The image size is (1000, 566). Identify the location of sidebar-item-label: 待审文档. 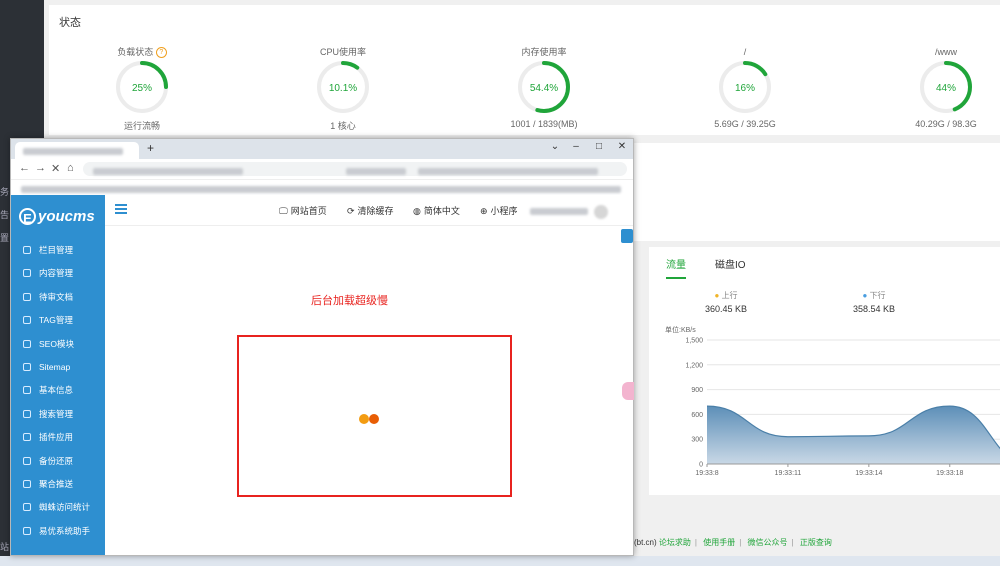
(56, 296).